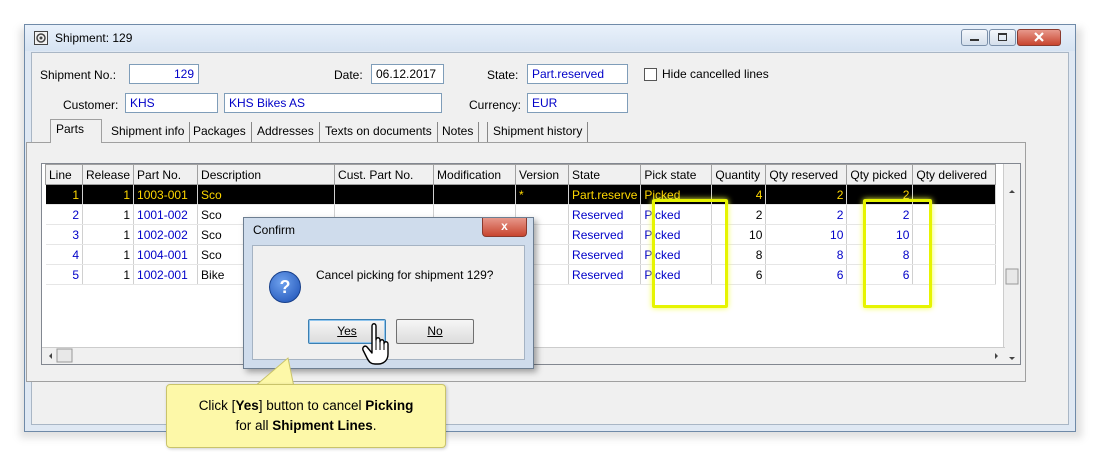  What do you see at coordinates (64, 274) in the screenshot?
I see `cell-line: 5` at bounding box center [64, 274].